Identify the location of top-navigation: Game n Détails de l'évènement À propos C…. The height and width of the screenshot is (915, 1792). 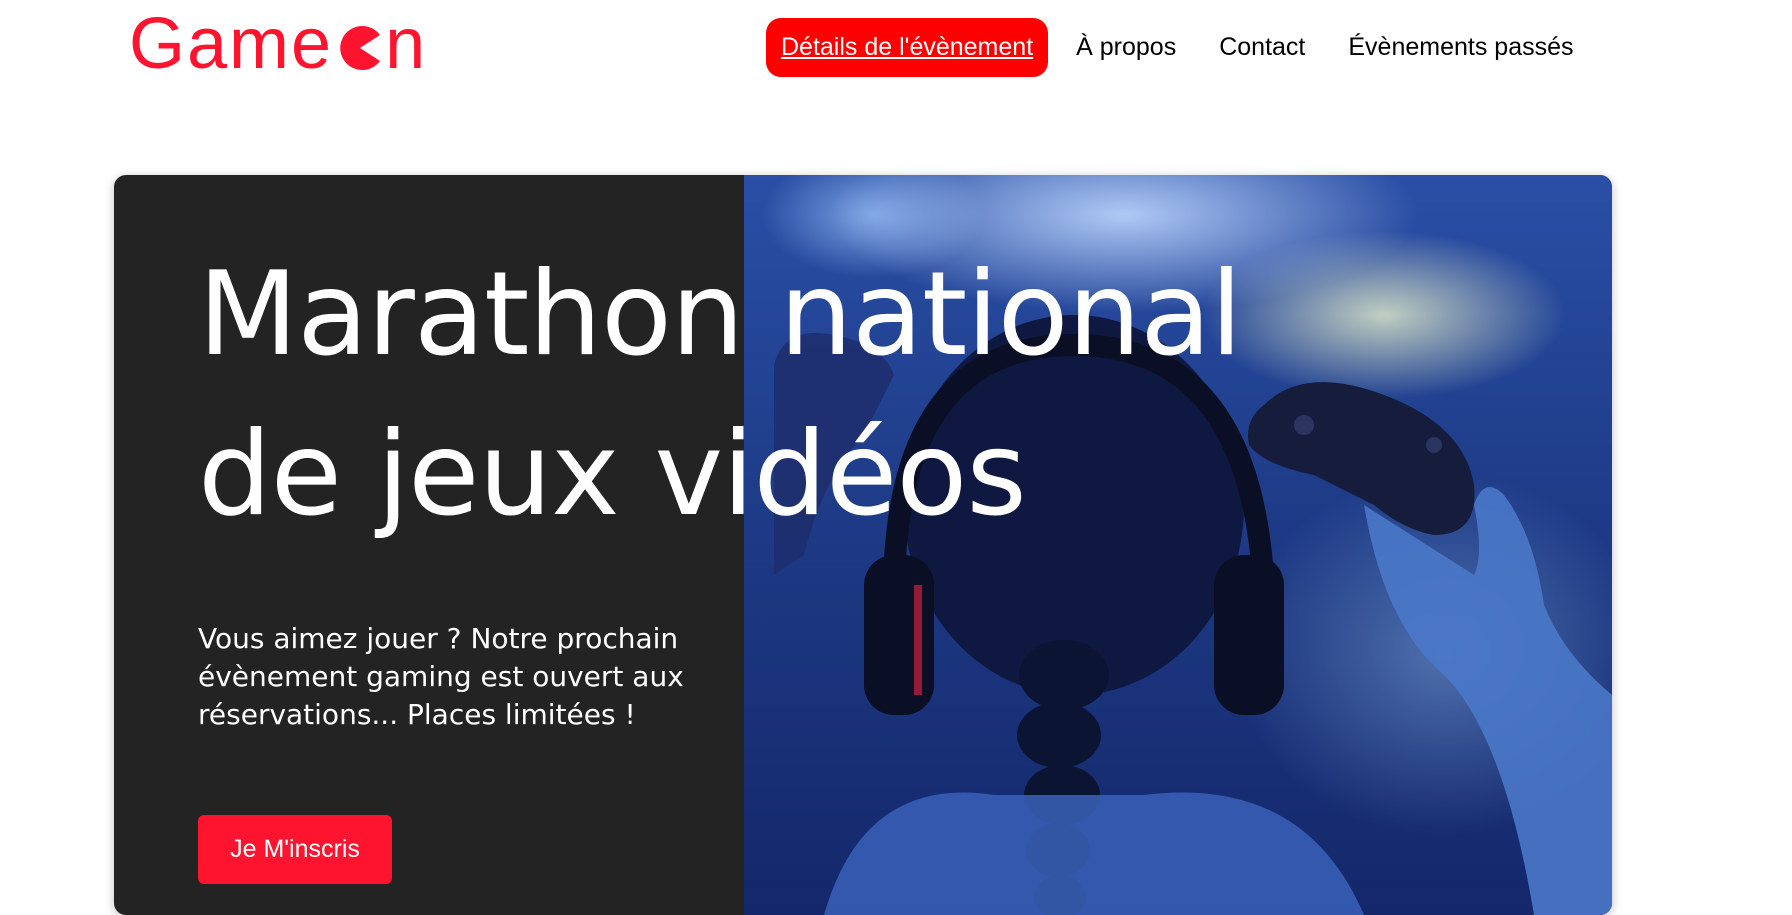
(896, 50).